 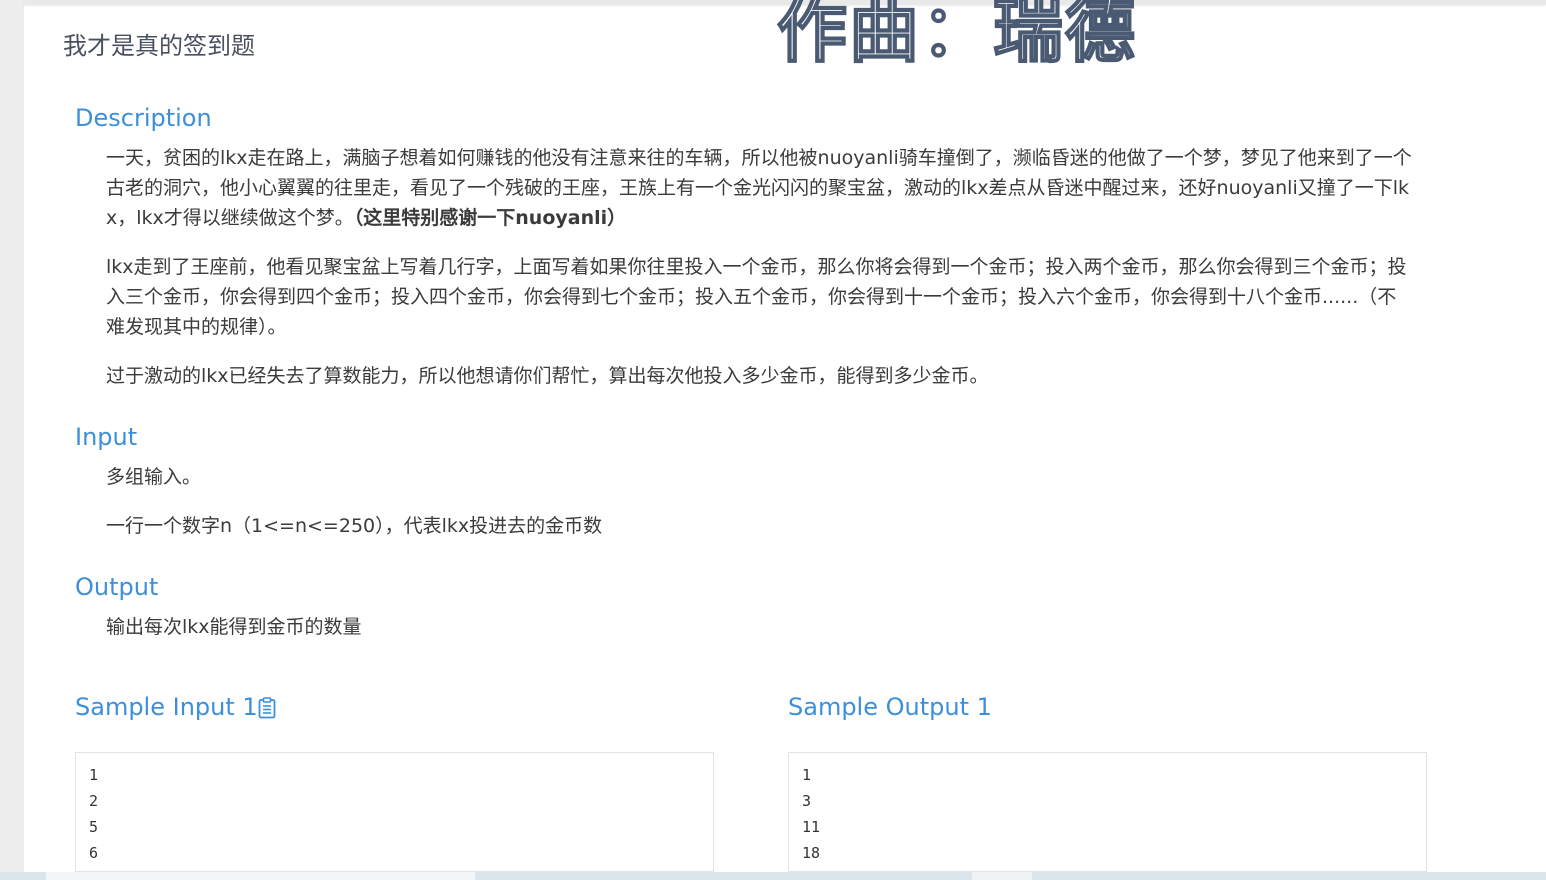 I want to click on scrollbar-thumb, so click(x=260, y=876).